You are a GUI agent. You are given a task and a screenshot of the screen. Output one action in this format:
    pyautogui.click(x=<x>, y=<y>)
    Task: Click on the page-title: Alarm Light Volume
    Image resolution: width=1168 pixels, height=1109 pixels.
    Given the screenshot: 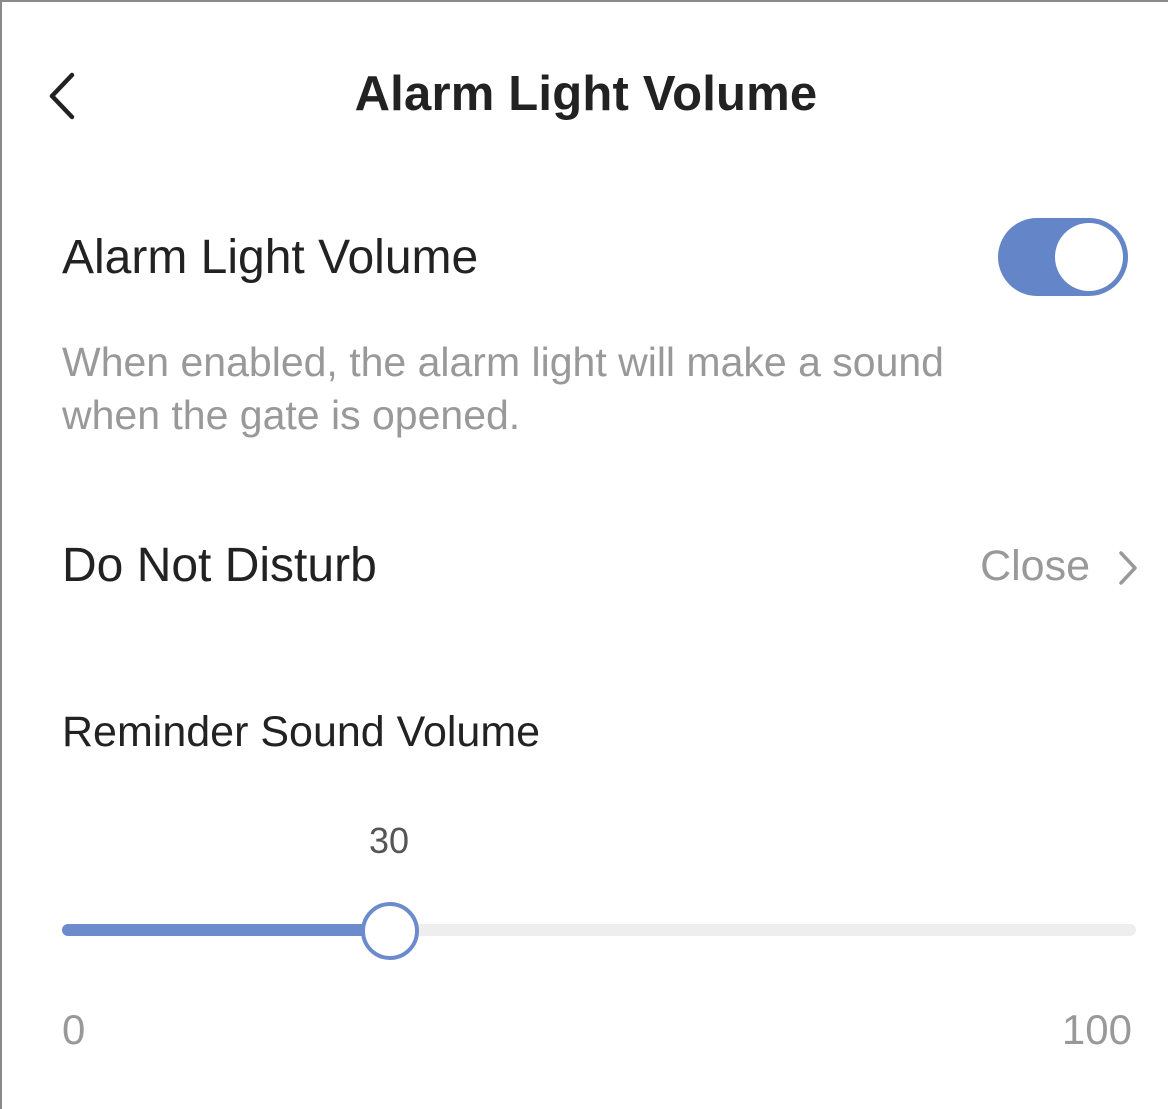 What is the action you would take?
    pyautogui.click(x=586, y=94)
    